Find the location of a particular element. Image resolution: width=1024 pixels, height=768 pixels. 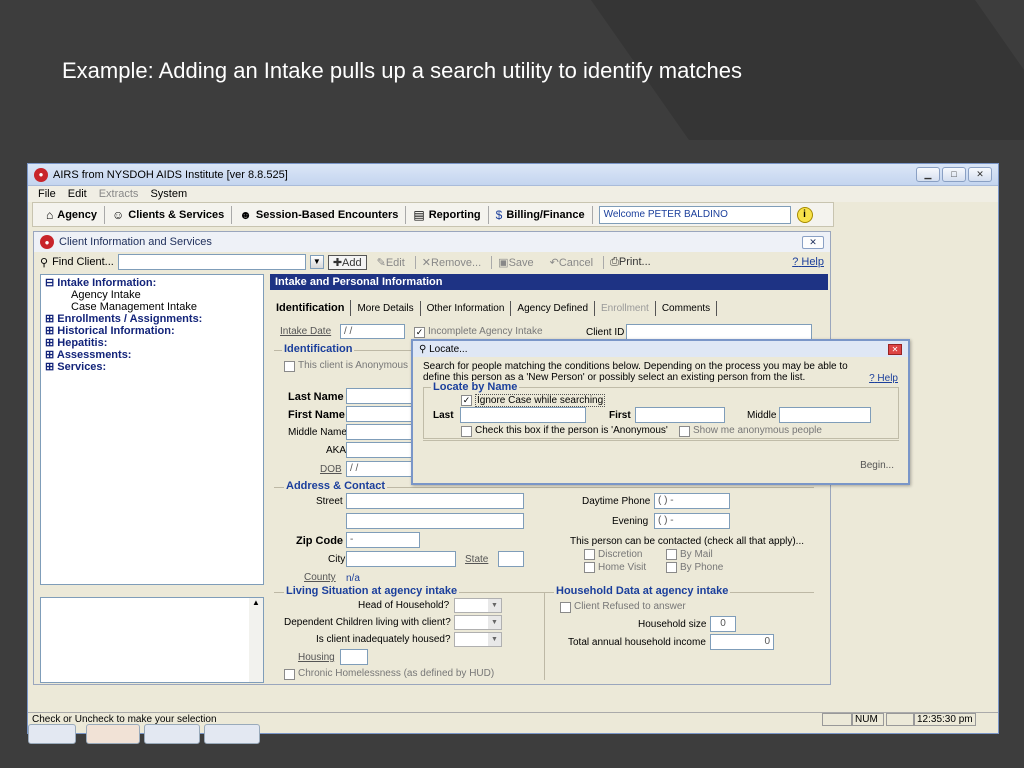

tree-agency-intake: Agency Intake is located at coordinates (152, 295).